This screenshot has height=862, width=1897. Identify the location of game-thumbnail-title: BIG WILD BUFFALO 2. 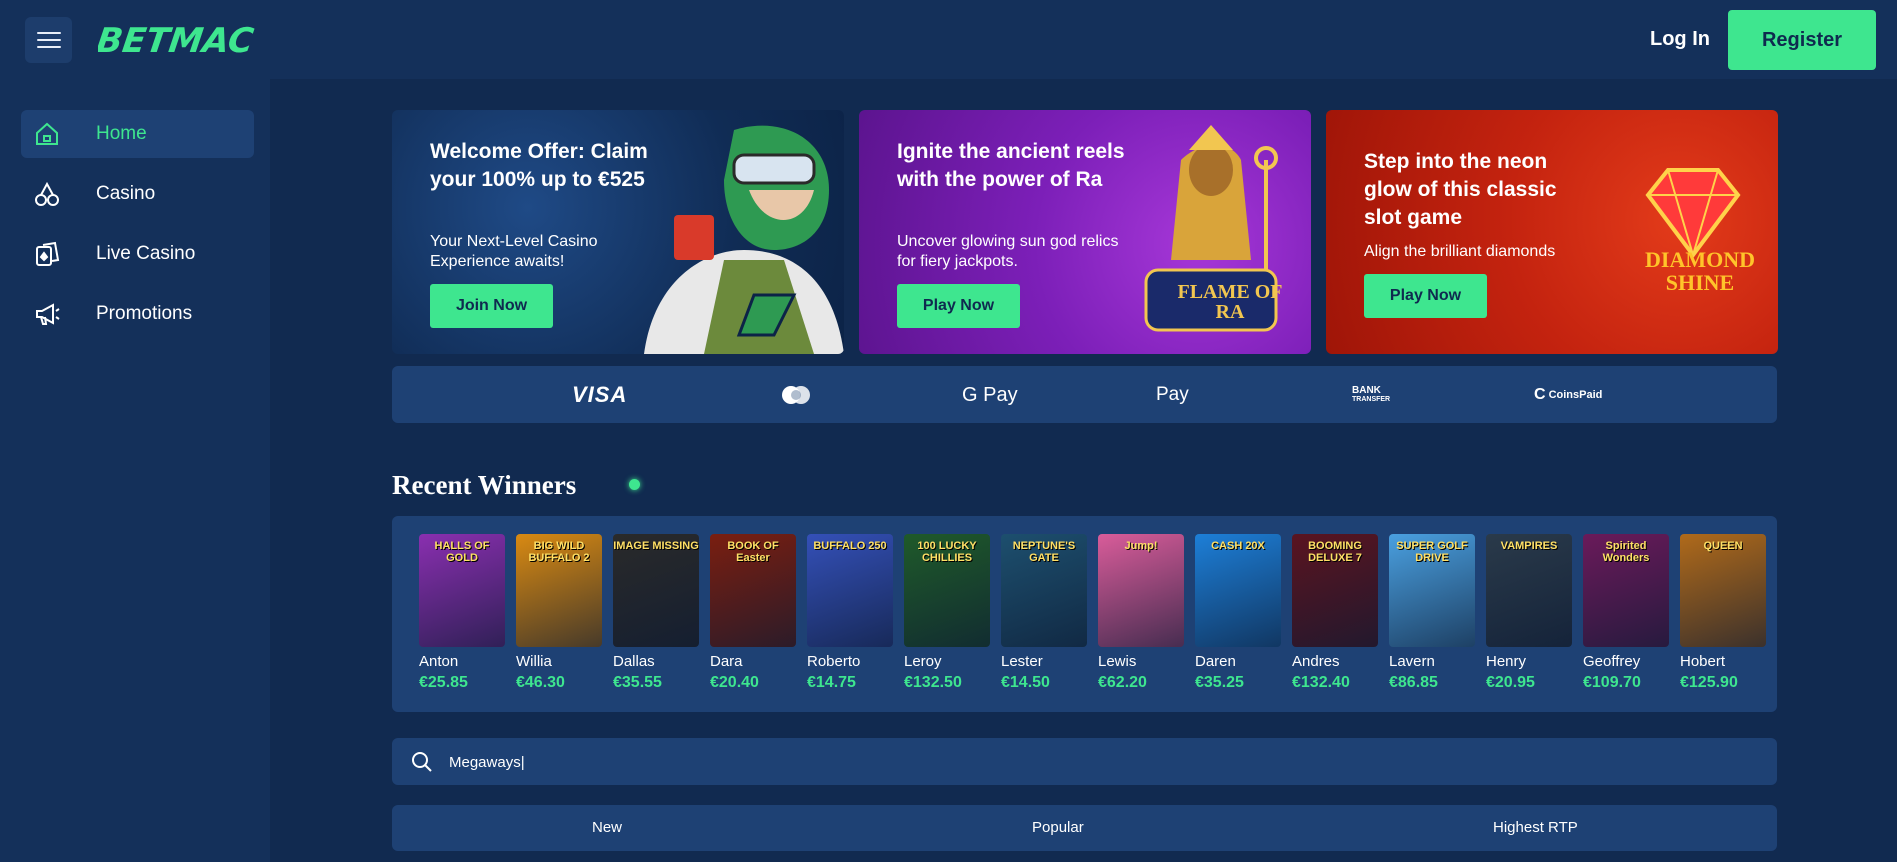
(559, 552).